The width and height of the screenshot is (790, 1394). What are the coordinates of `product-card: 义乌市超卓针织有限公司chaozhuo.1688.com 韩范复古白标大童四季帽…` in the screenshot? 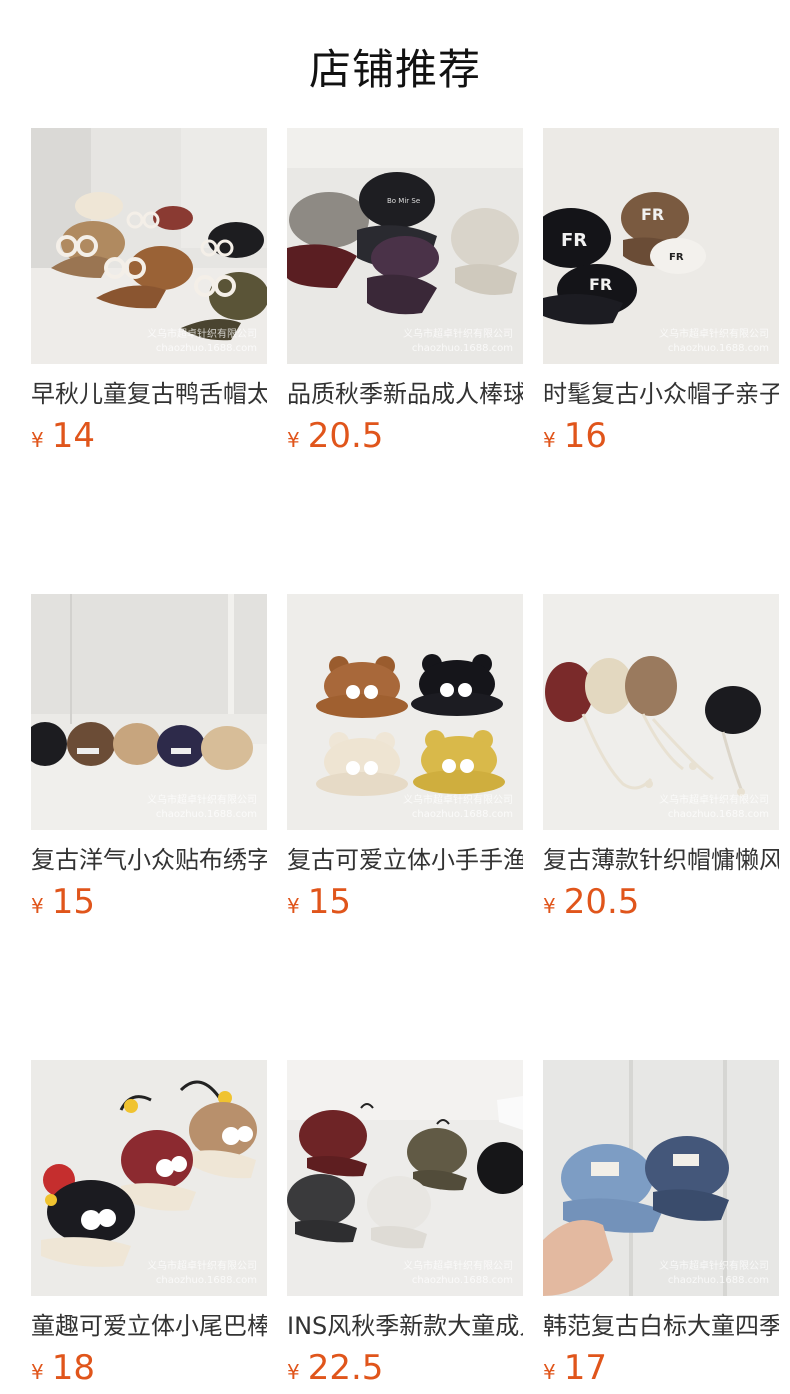 It's located at (661, 1227).